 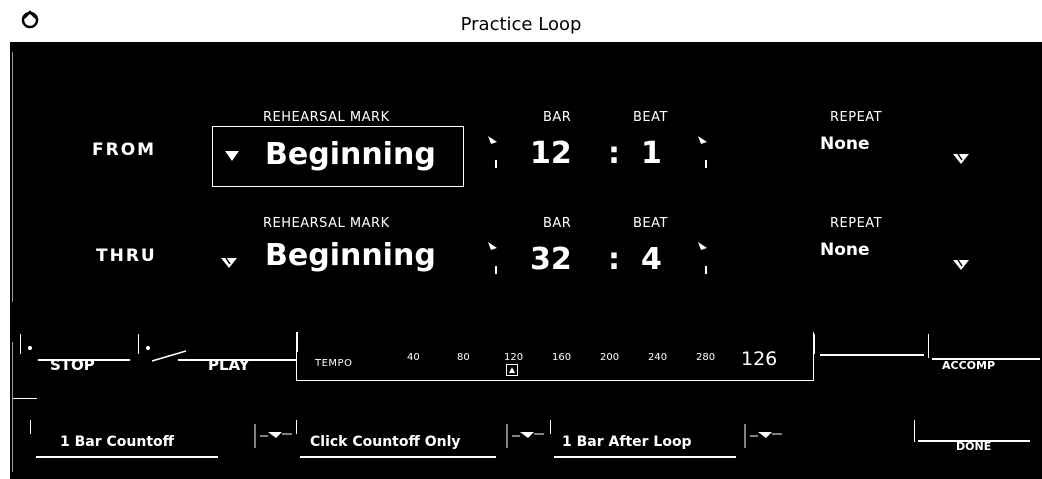 I want to click on thru-mark-stepper-icon, so click(x=494, y=258).